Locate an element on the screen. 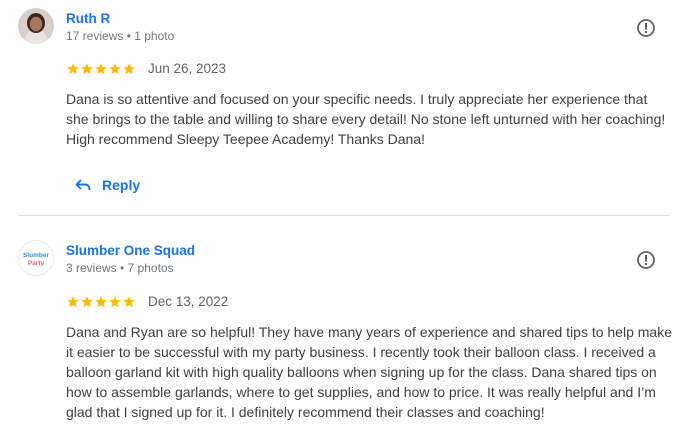  author-name: Ruth R is located at coordinates (88, 18).